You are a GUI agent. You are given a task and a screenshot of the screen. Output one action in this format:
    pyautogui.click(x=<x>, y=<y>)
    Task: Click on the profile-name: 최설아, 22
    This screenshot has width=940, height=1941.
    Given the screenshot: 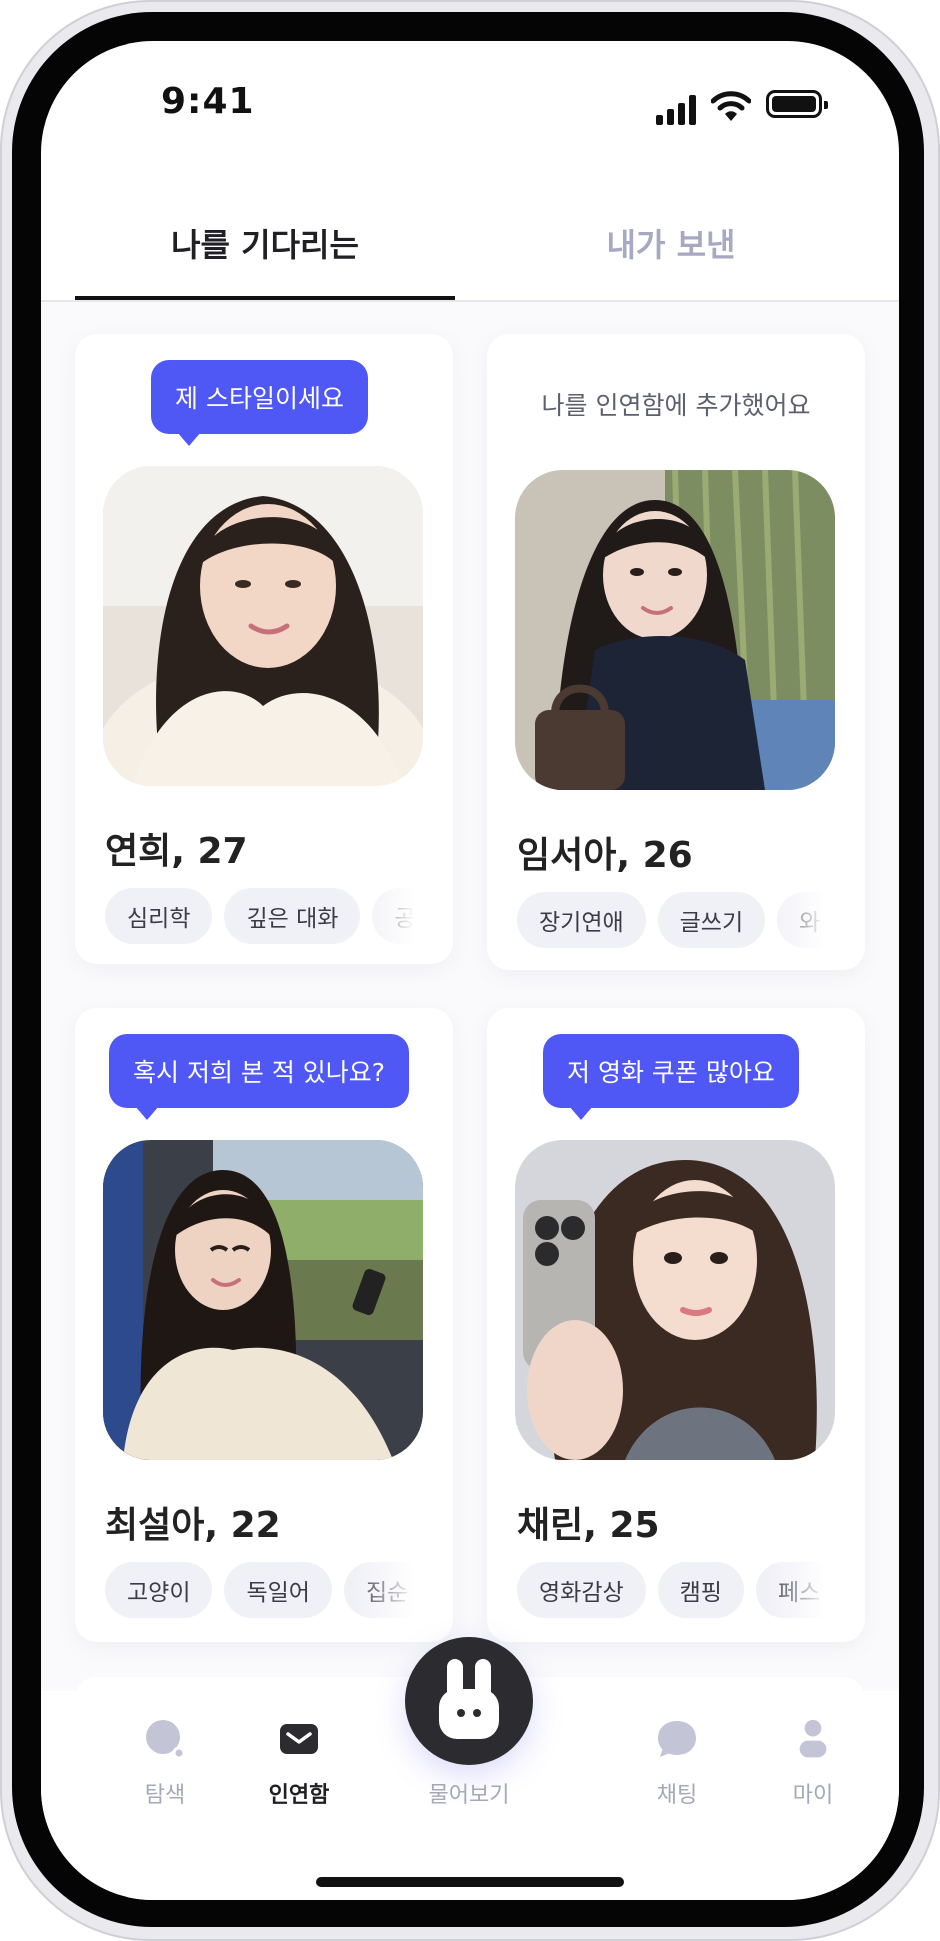 What is the action you would take?
    pyautogui.click(x=193, y=1525)
    